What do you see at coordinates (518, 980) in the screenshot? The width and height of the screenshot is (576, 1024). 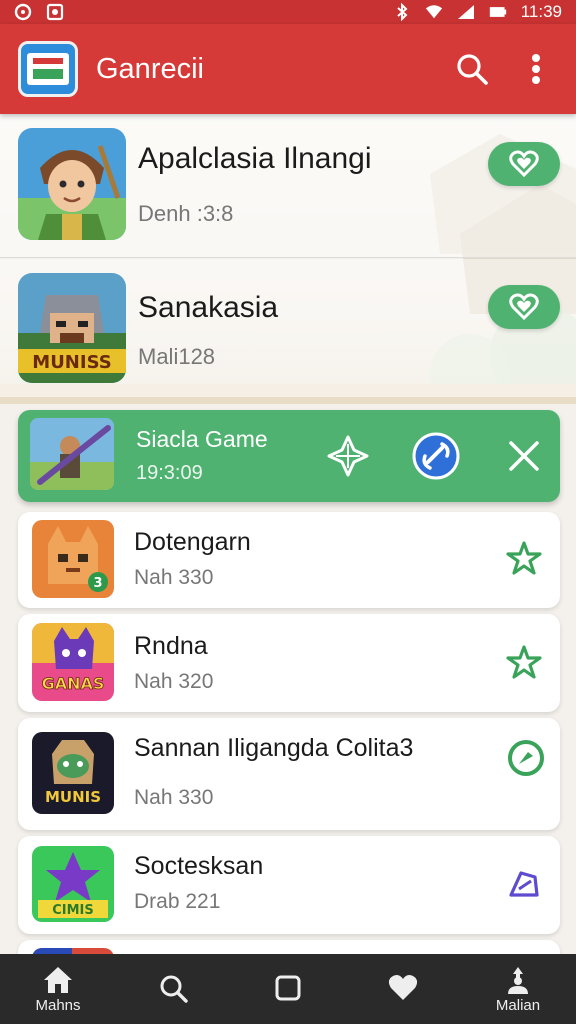 I see `person-icon` at bounding box center [518, 980].